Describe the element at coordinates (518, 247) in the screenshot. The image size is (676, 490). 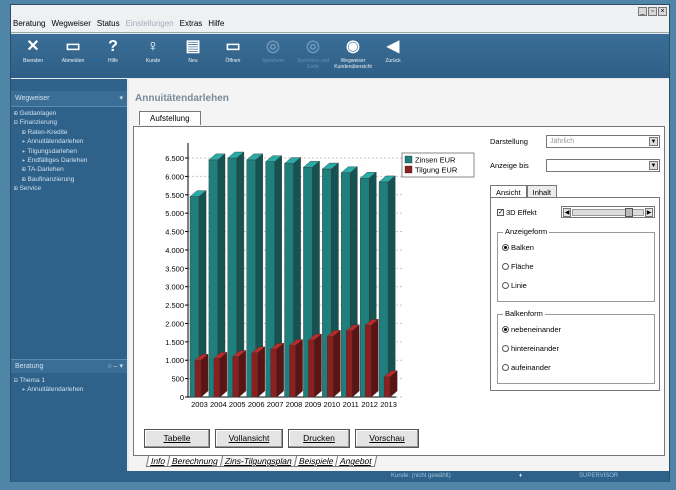
I see `anzeigeform-radio-balken: Balken` at that location.